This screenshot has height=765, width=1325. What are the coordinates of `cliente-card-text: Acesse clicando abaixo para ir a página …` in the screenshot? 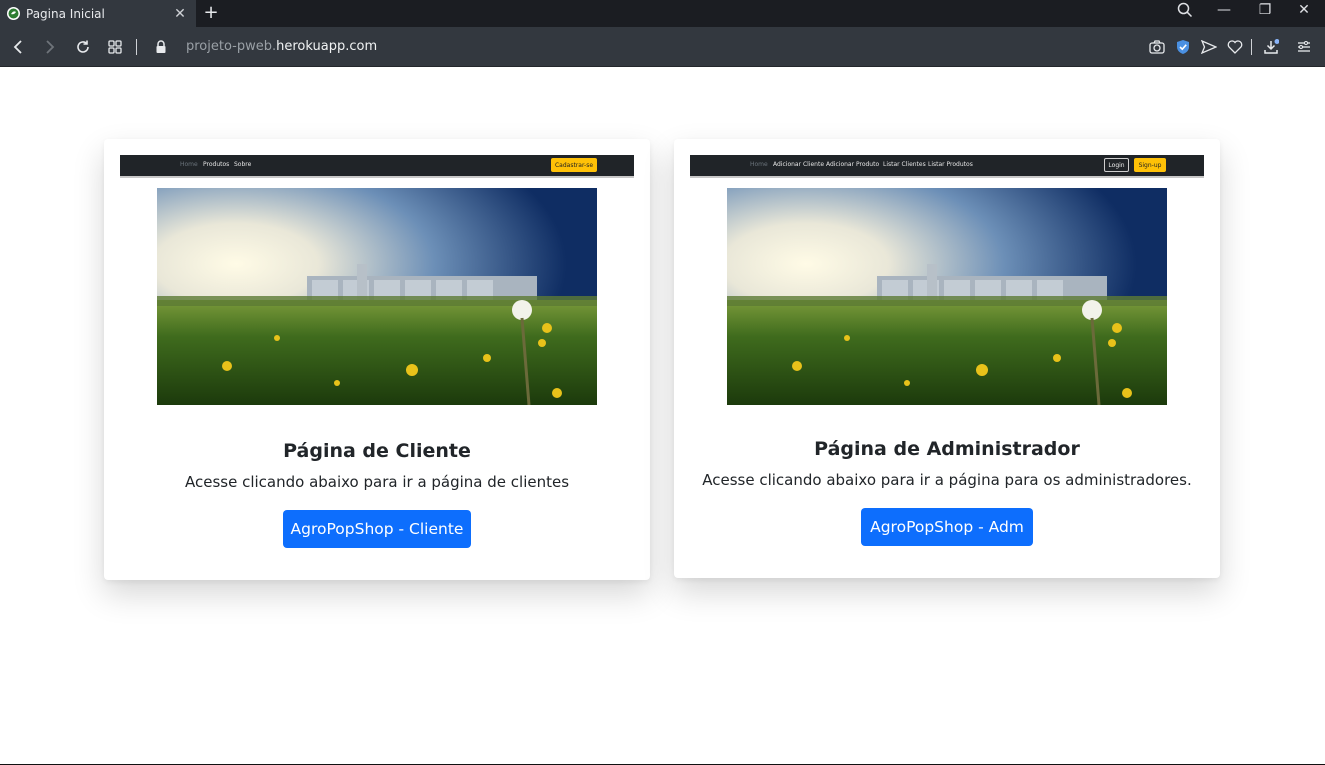 It's located at (377, 482).